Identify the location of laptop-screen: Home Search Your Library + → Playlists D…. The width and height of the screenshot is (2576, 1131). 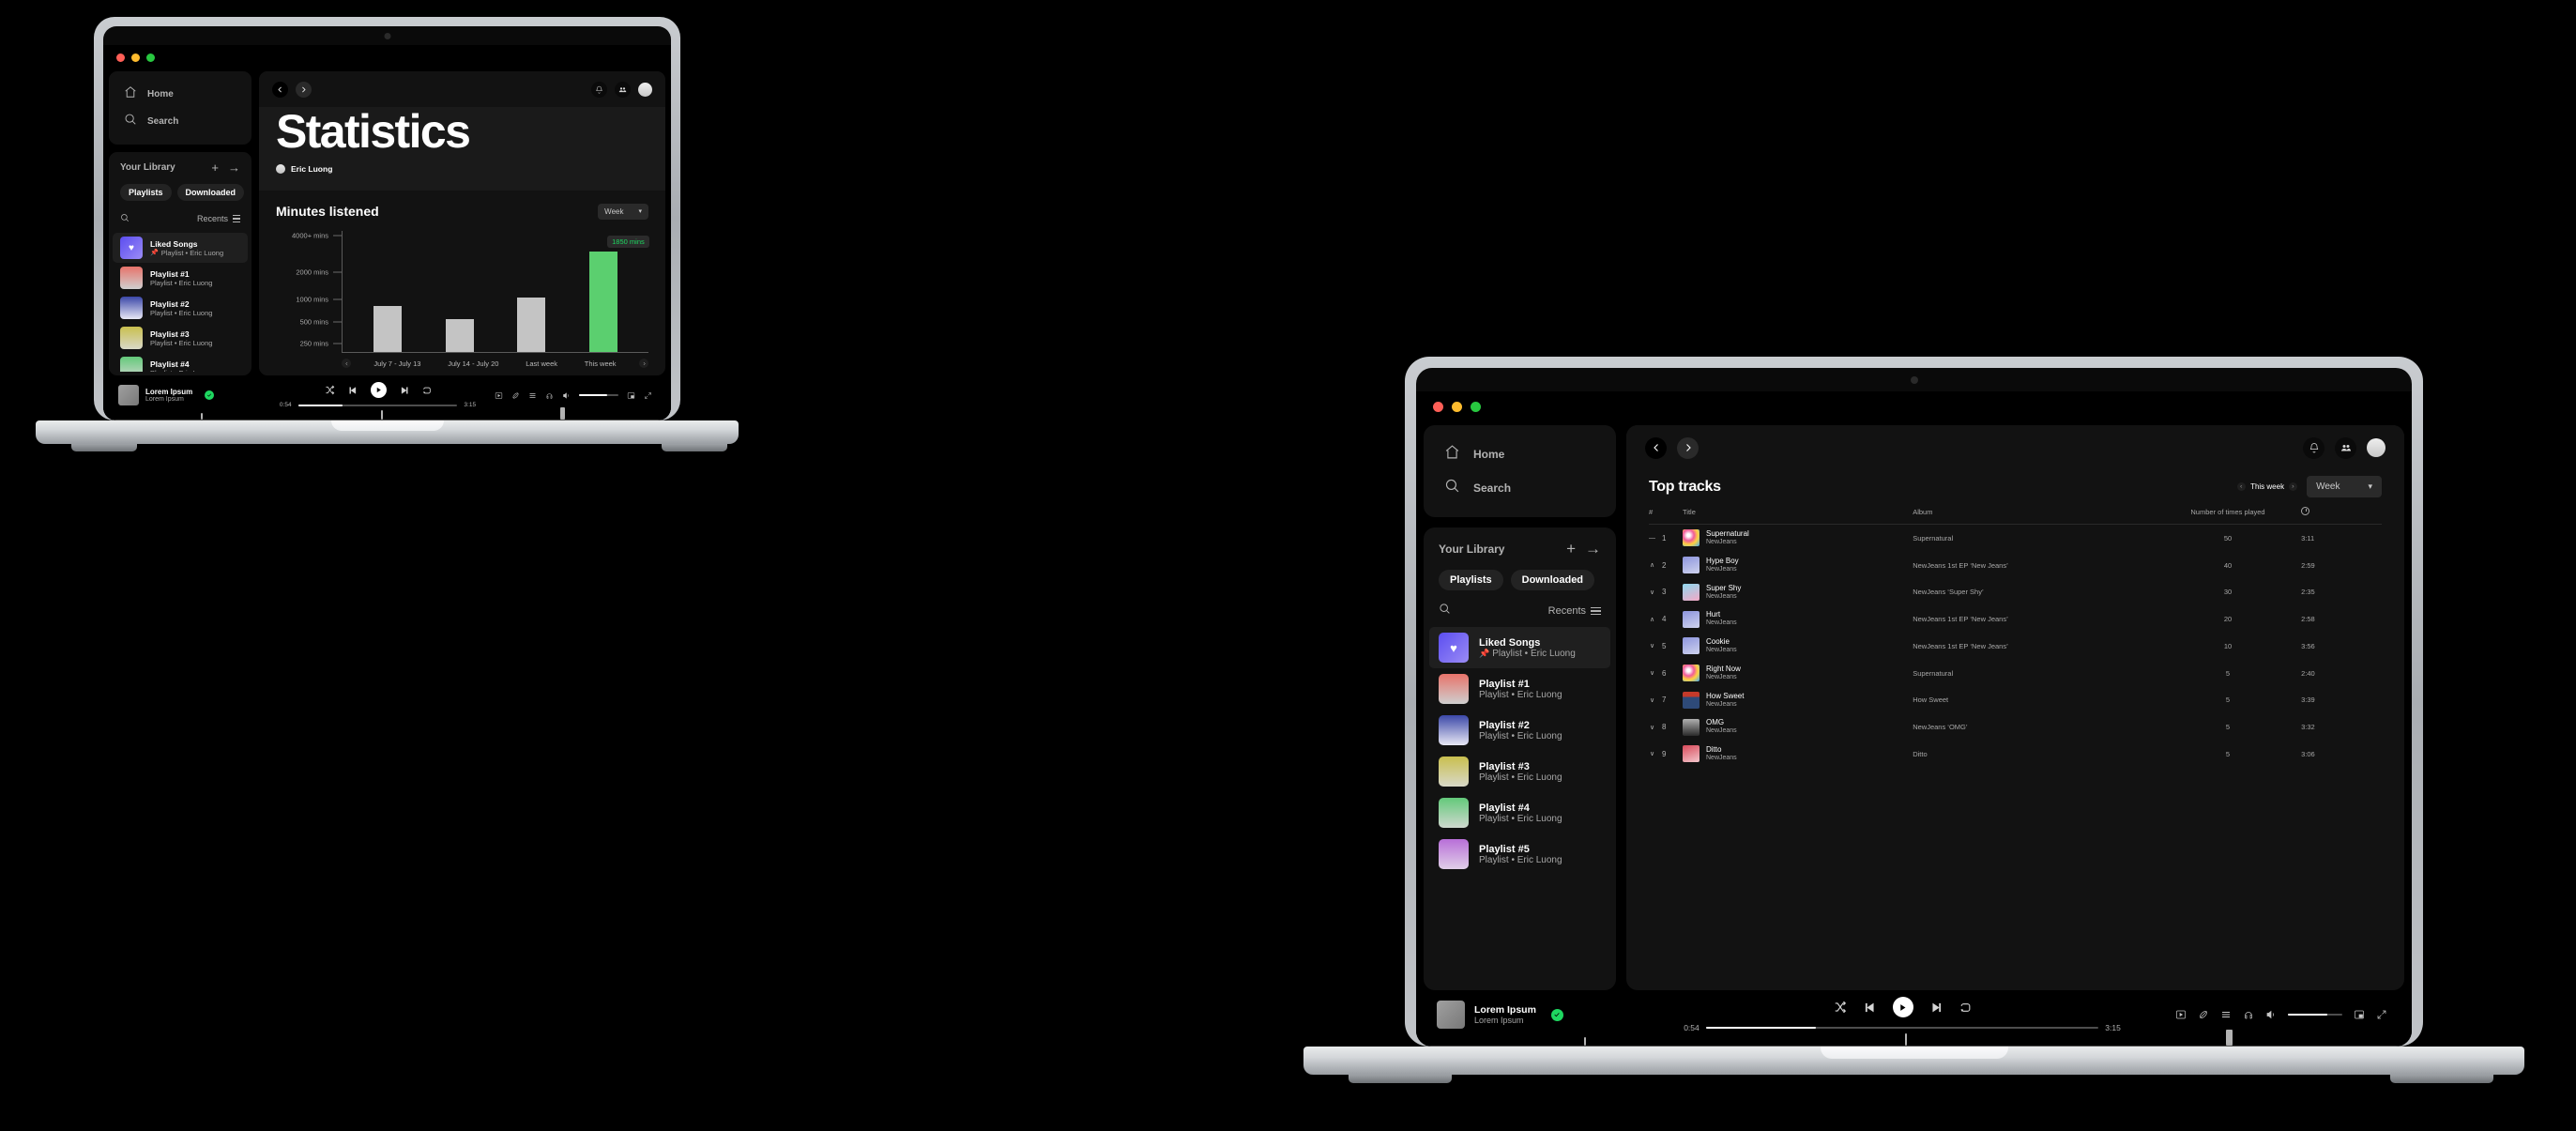
(387, 233).